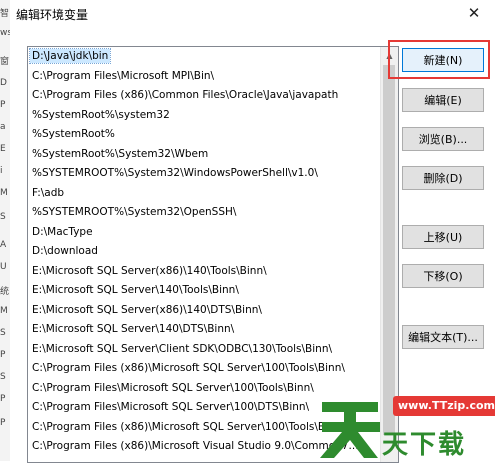 Image resolution: width=495 pixels, height=463 pixels. Describe the element at coordinates (424, 445) in the screenshot. I see `watermark-text: 天下载` at that location.